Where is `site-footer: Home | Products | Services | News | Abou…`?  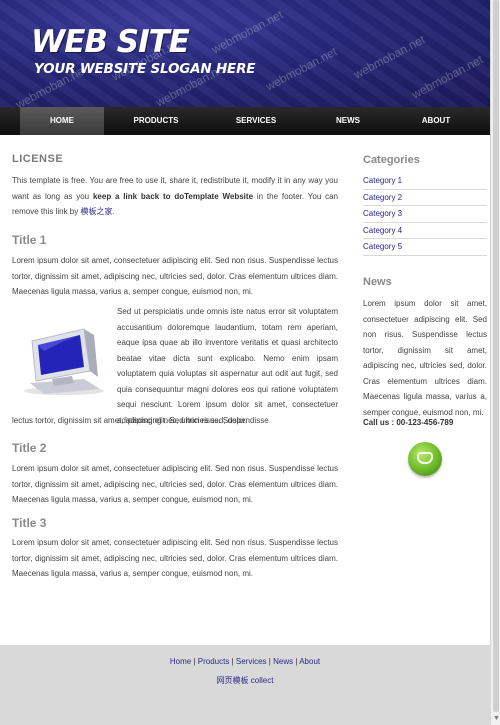 site-footer: Home | Products | Services | News | Abou… is located at coordinates (245, 685).